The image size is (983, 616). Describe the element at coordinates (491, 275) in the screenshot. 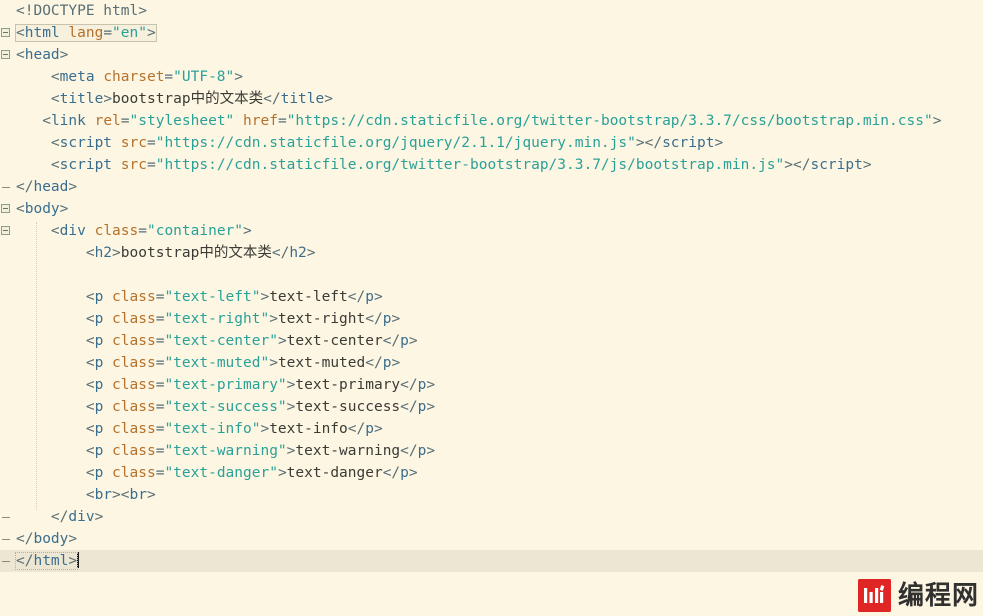

I see `code-line` at that location.